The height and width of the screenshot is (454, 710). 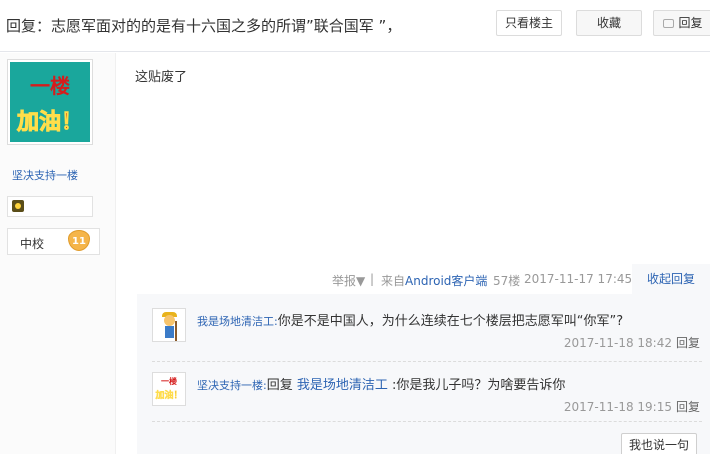 I want to click on reply-user-link: 坚决支持一楼, so click(x=230, y=385).